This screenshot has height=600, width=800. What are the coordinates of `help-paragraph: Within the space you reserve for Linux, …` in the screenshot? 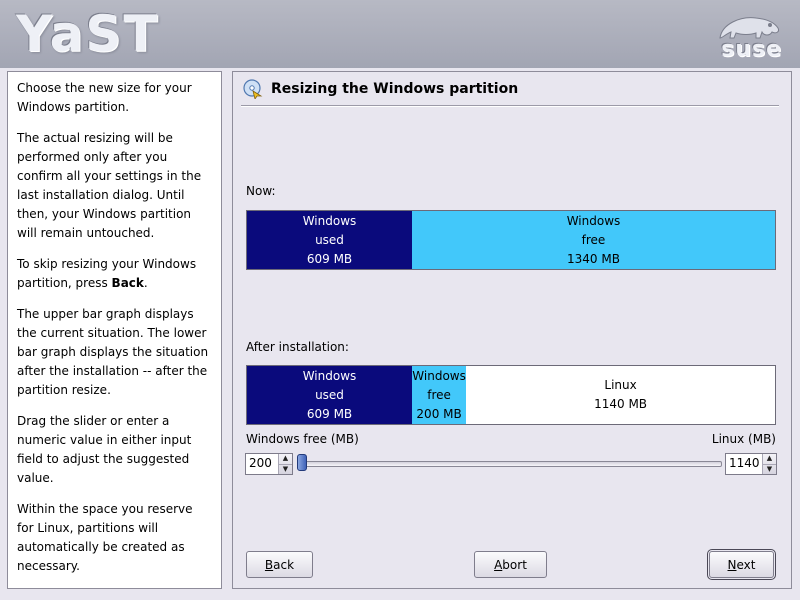 It's located at (105, 537).